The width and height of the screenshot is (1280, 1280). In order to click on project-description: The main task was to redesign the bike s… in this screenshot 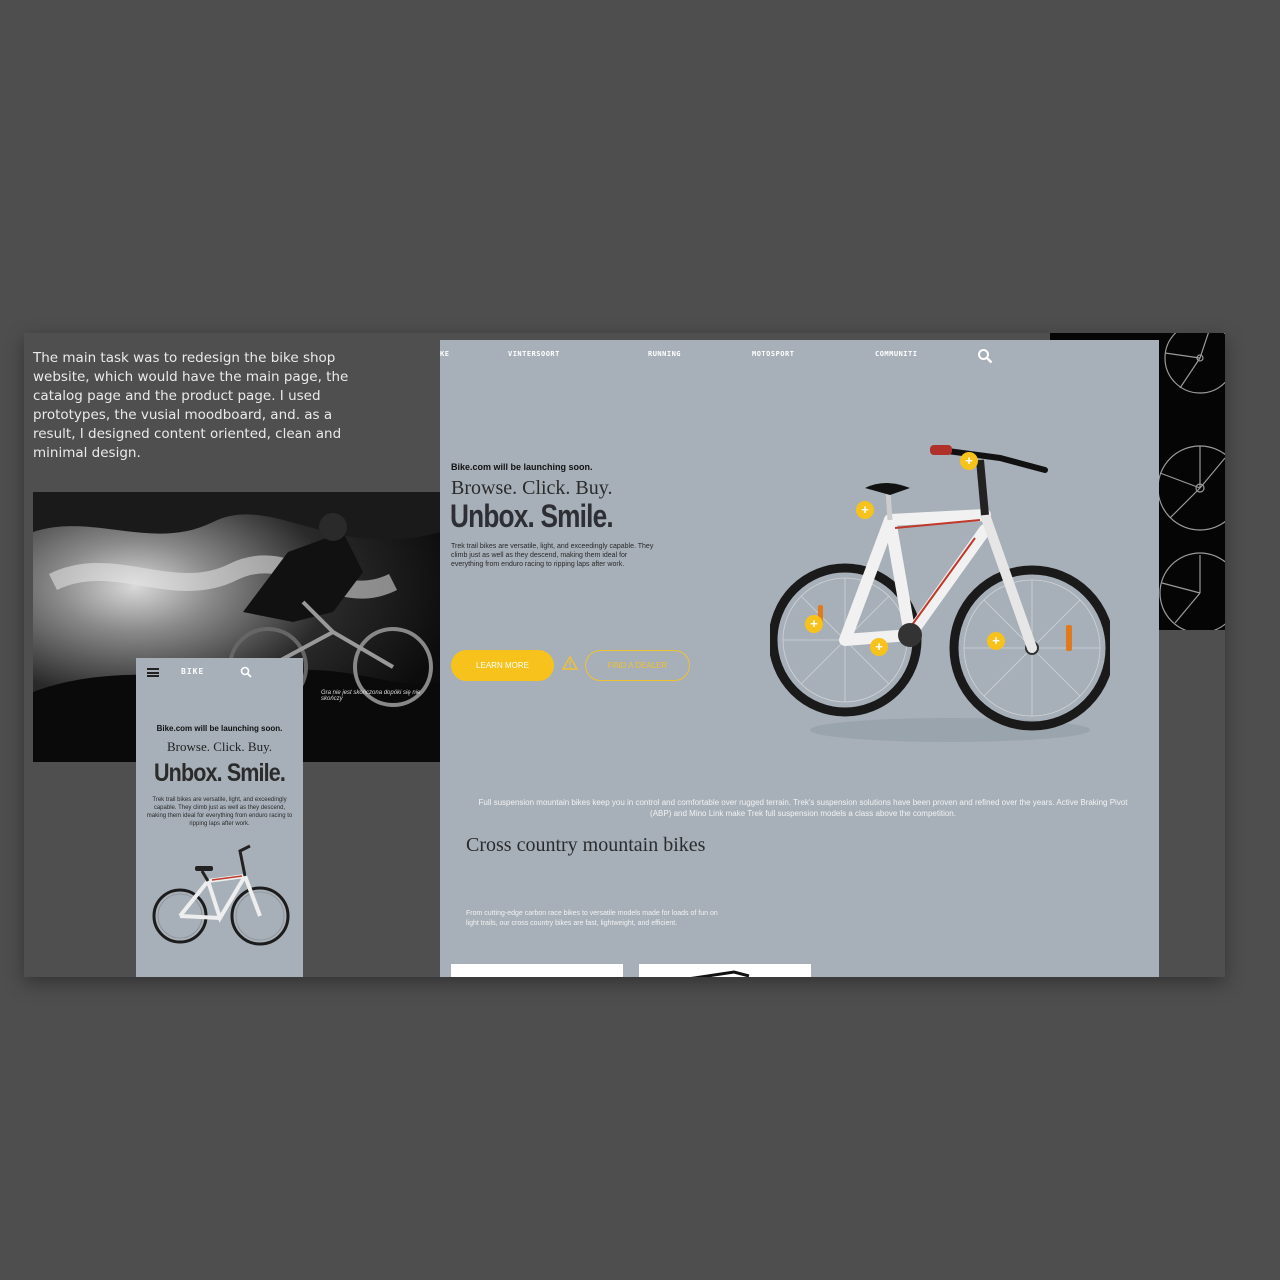, I will do `click(191, 405)`.